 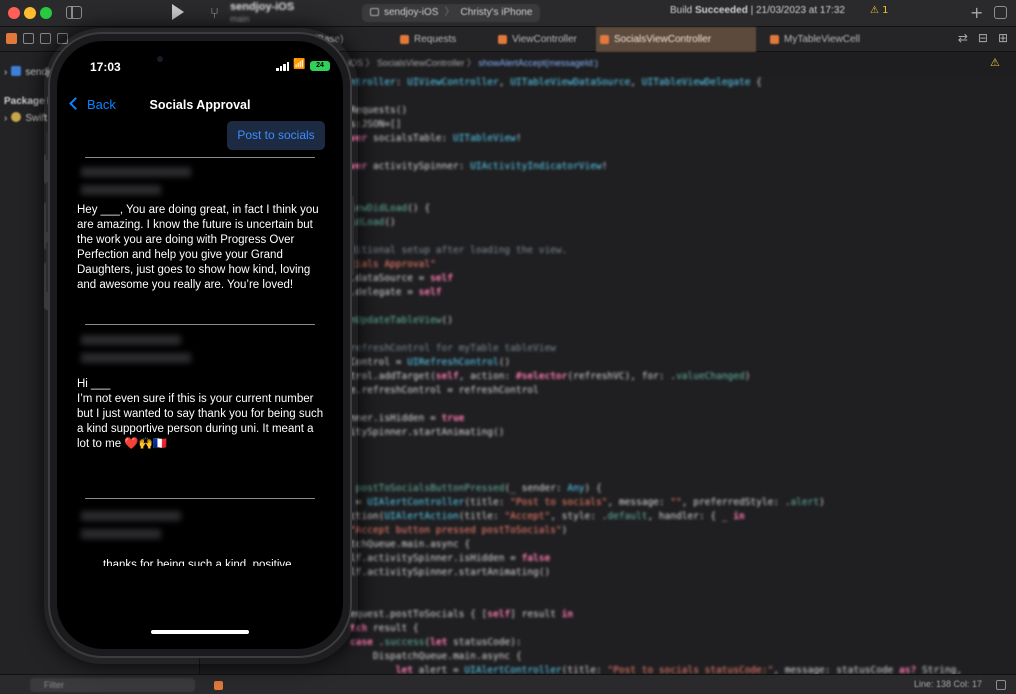 What do you see at coordinates (604, 376) in the screenshot?
I see `code-token: (refreshVC),` at bounding box center [604, 376].